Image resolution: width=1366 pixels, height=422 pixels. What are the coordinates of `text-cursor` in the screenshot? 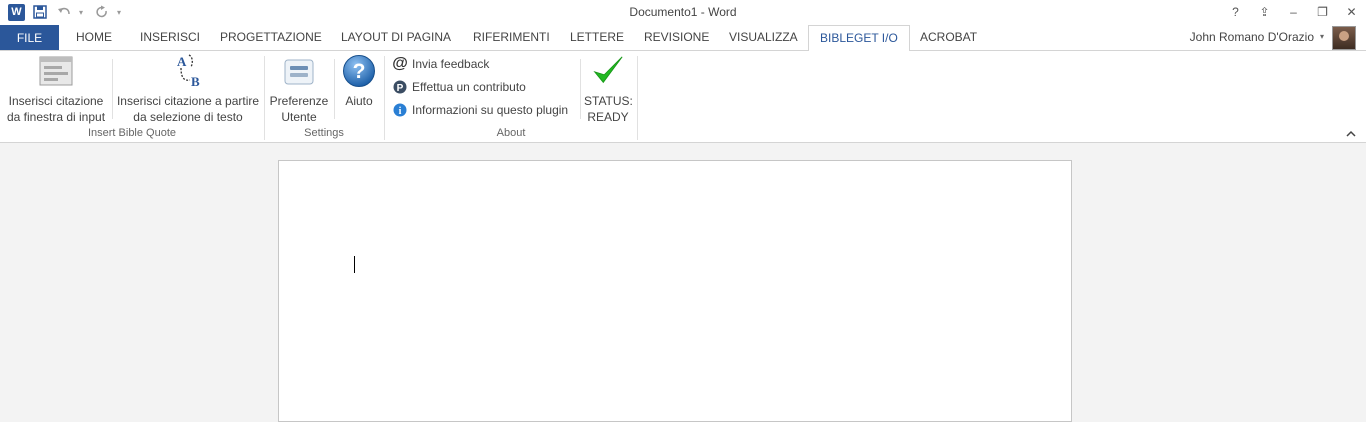 It's located at (354, 264).